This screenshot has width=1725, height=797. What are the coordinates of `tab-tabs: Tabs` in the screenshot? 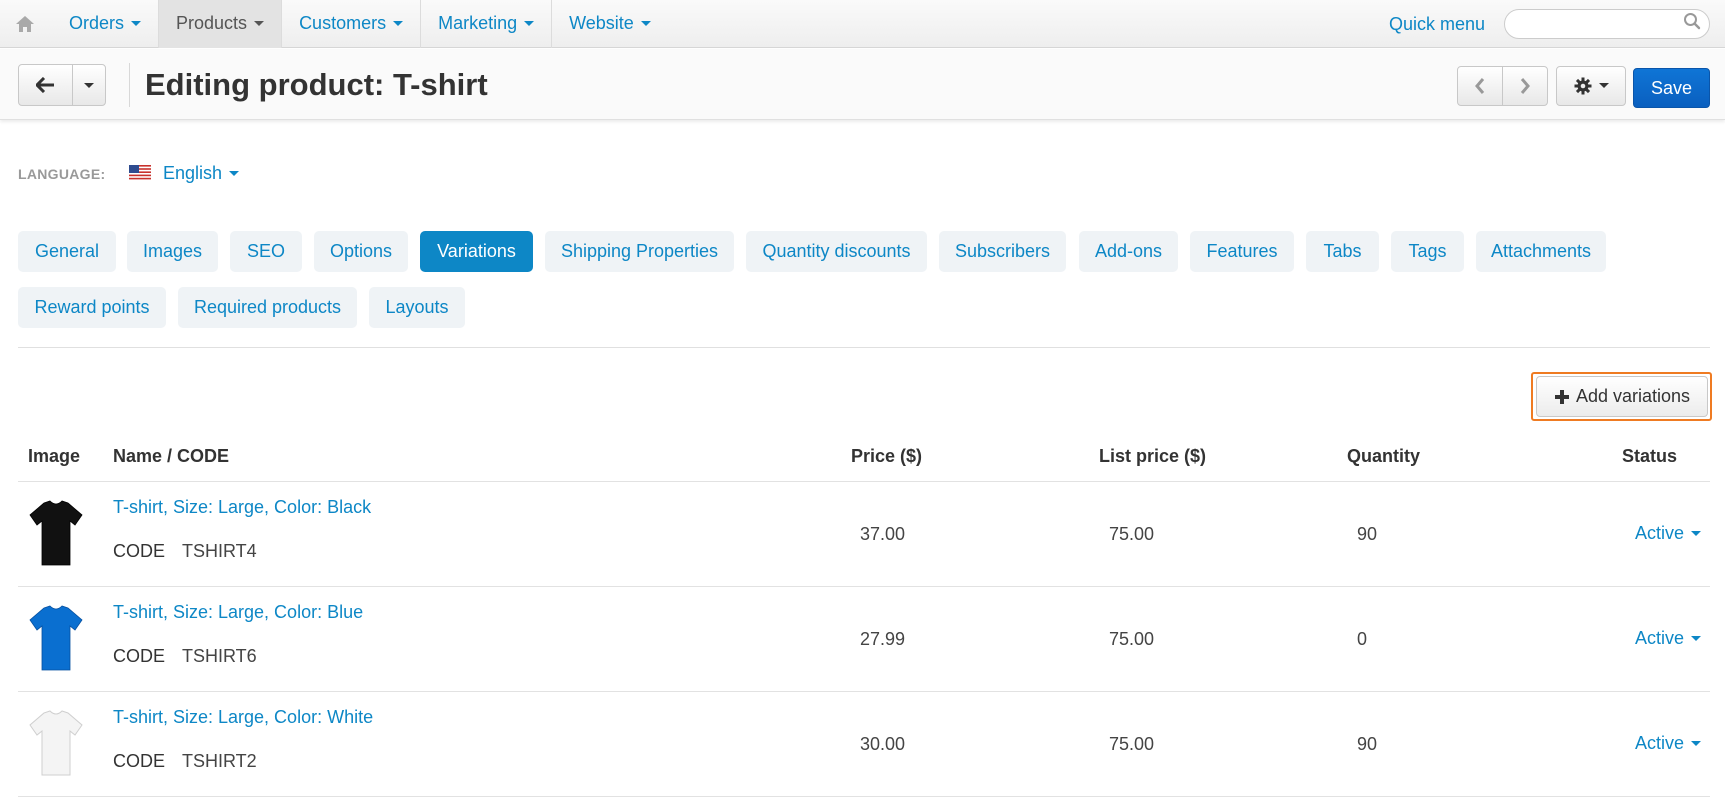 It's located at (1342, 251).